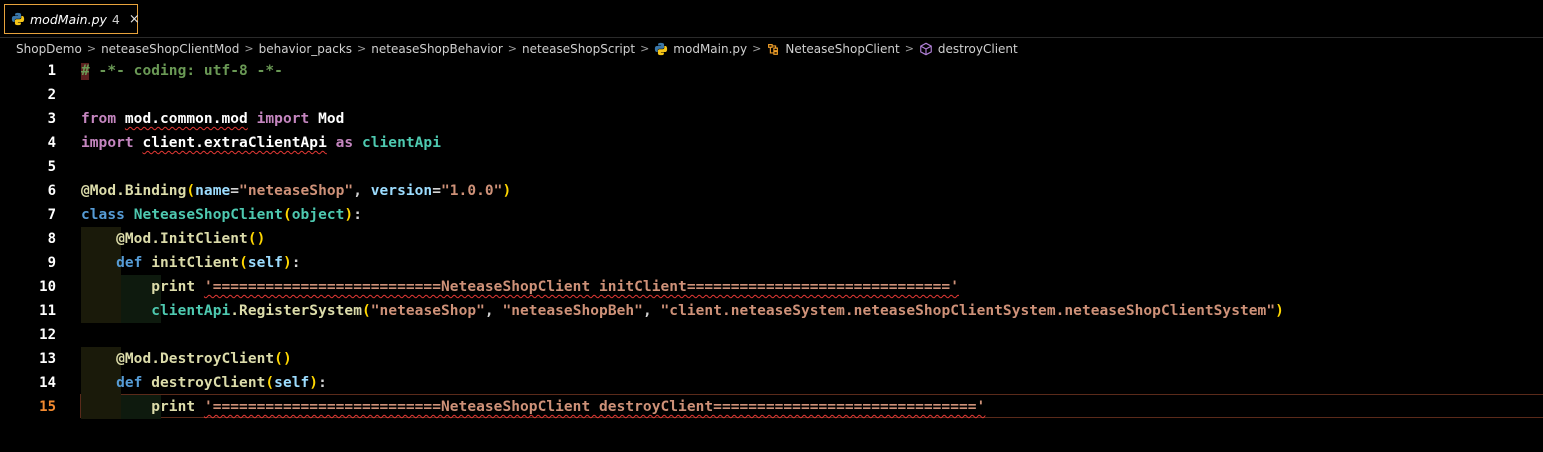 This screenshot has height=452, width=1543. I want to click on breadcrumb-modmain-file: modMain.py, so click(700, 49).